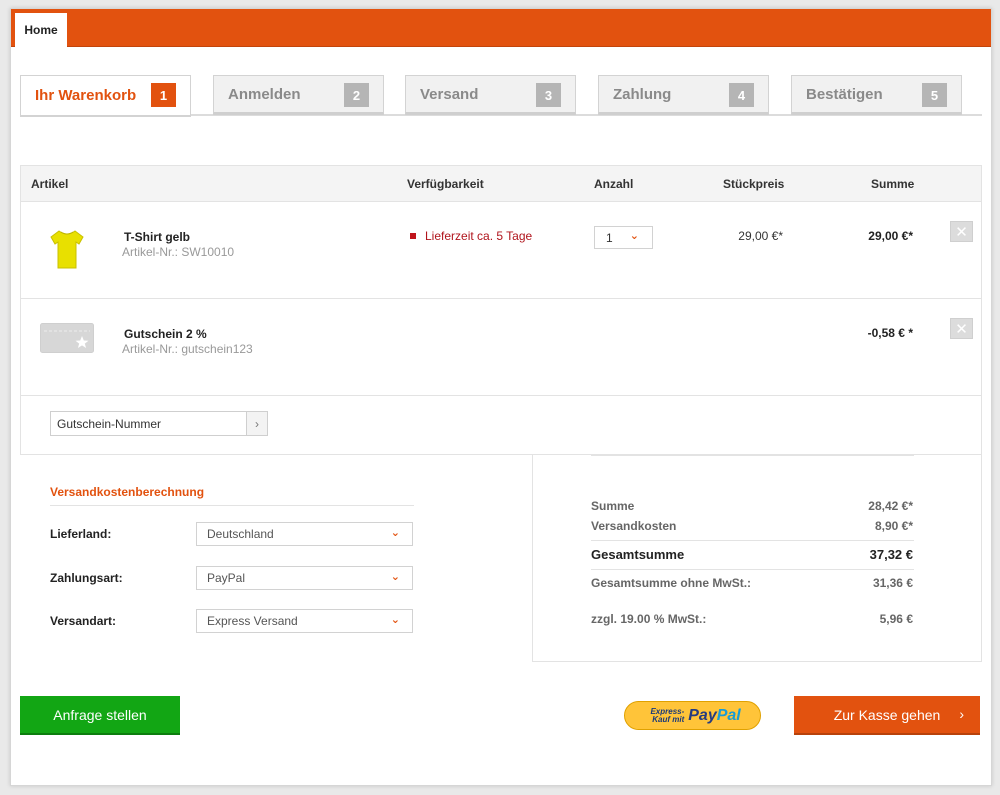 Image resolution: width=1000 pixels, height=795 pixels. What do you see at coordinates (667, 715) in the screenshot?
I see `paypal-express-text: Express-Kauf mit` at bounding box center [667, 715].